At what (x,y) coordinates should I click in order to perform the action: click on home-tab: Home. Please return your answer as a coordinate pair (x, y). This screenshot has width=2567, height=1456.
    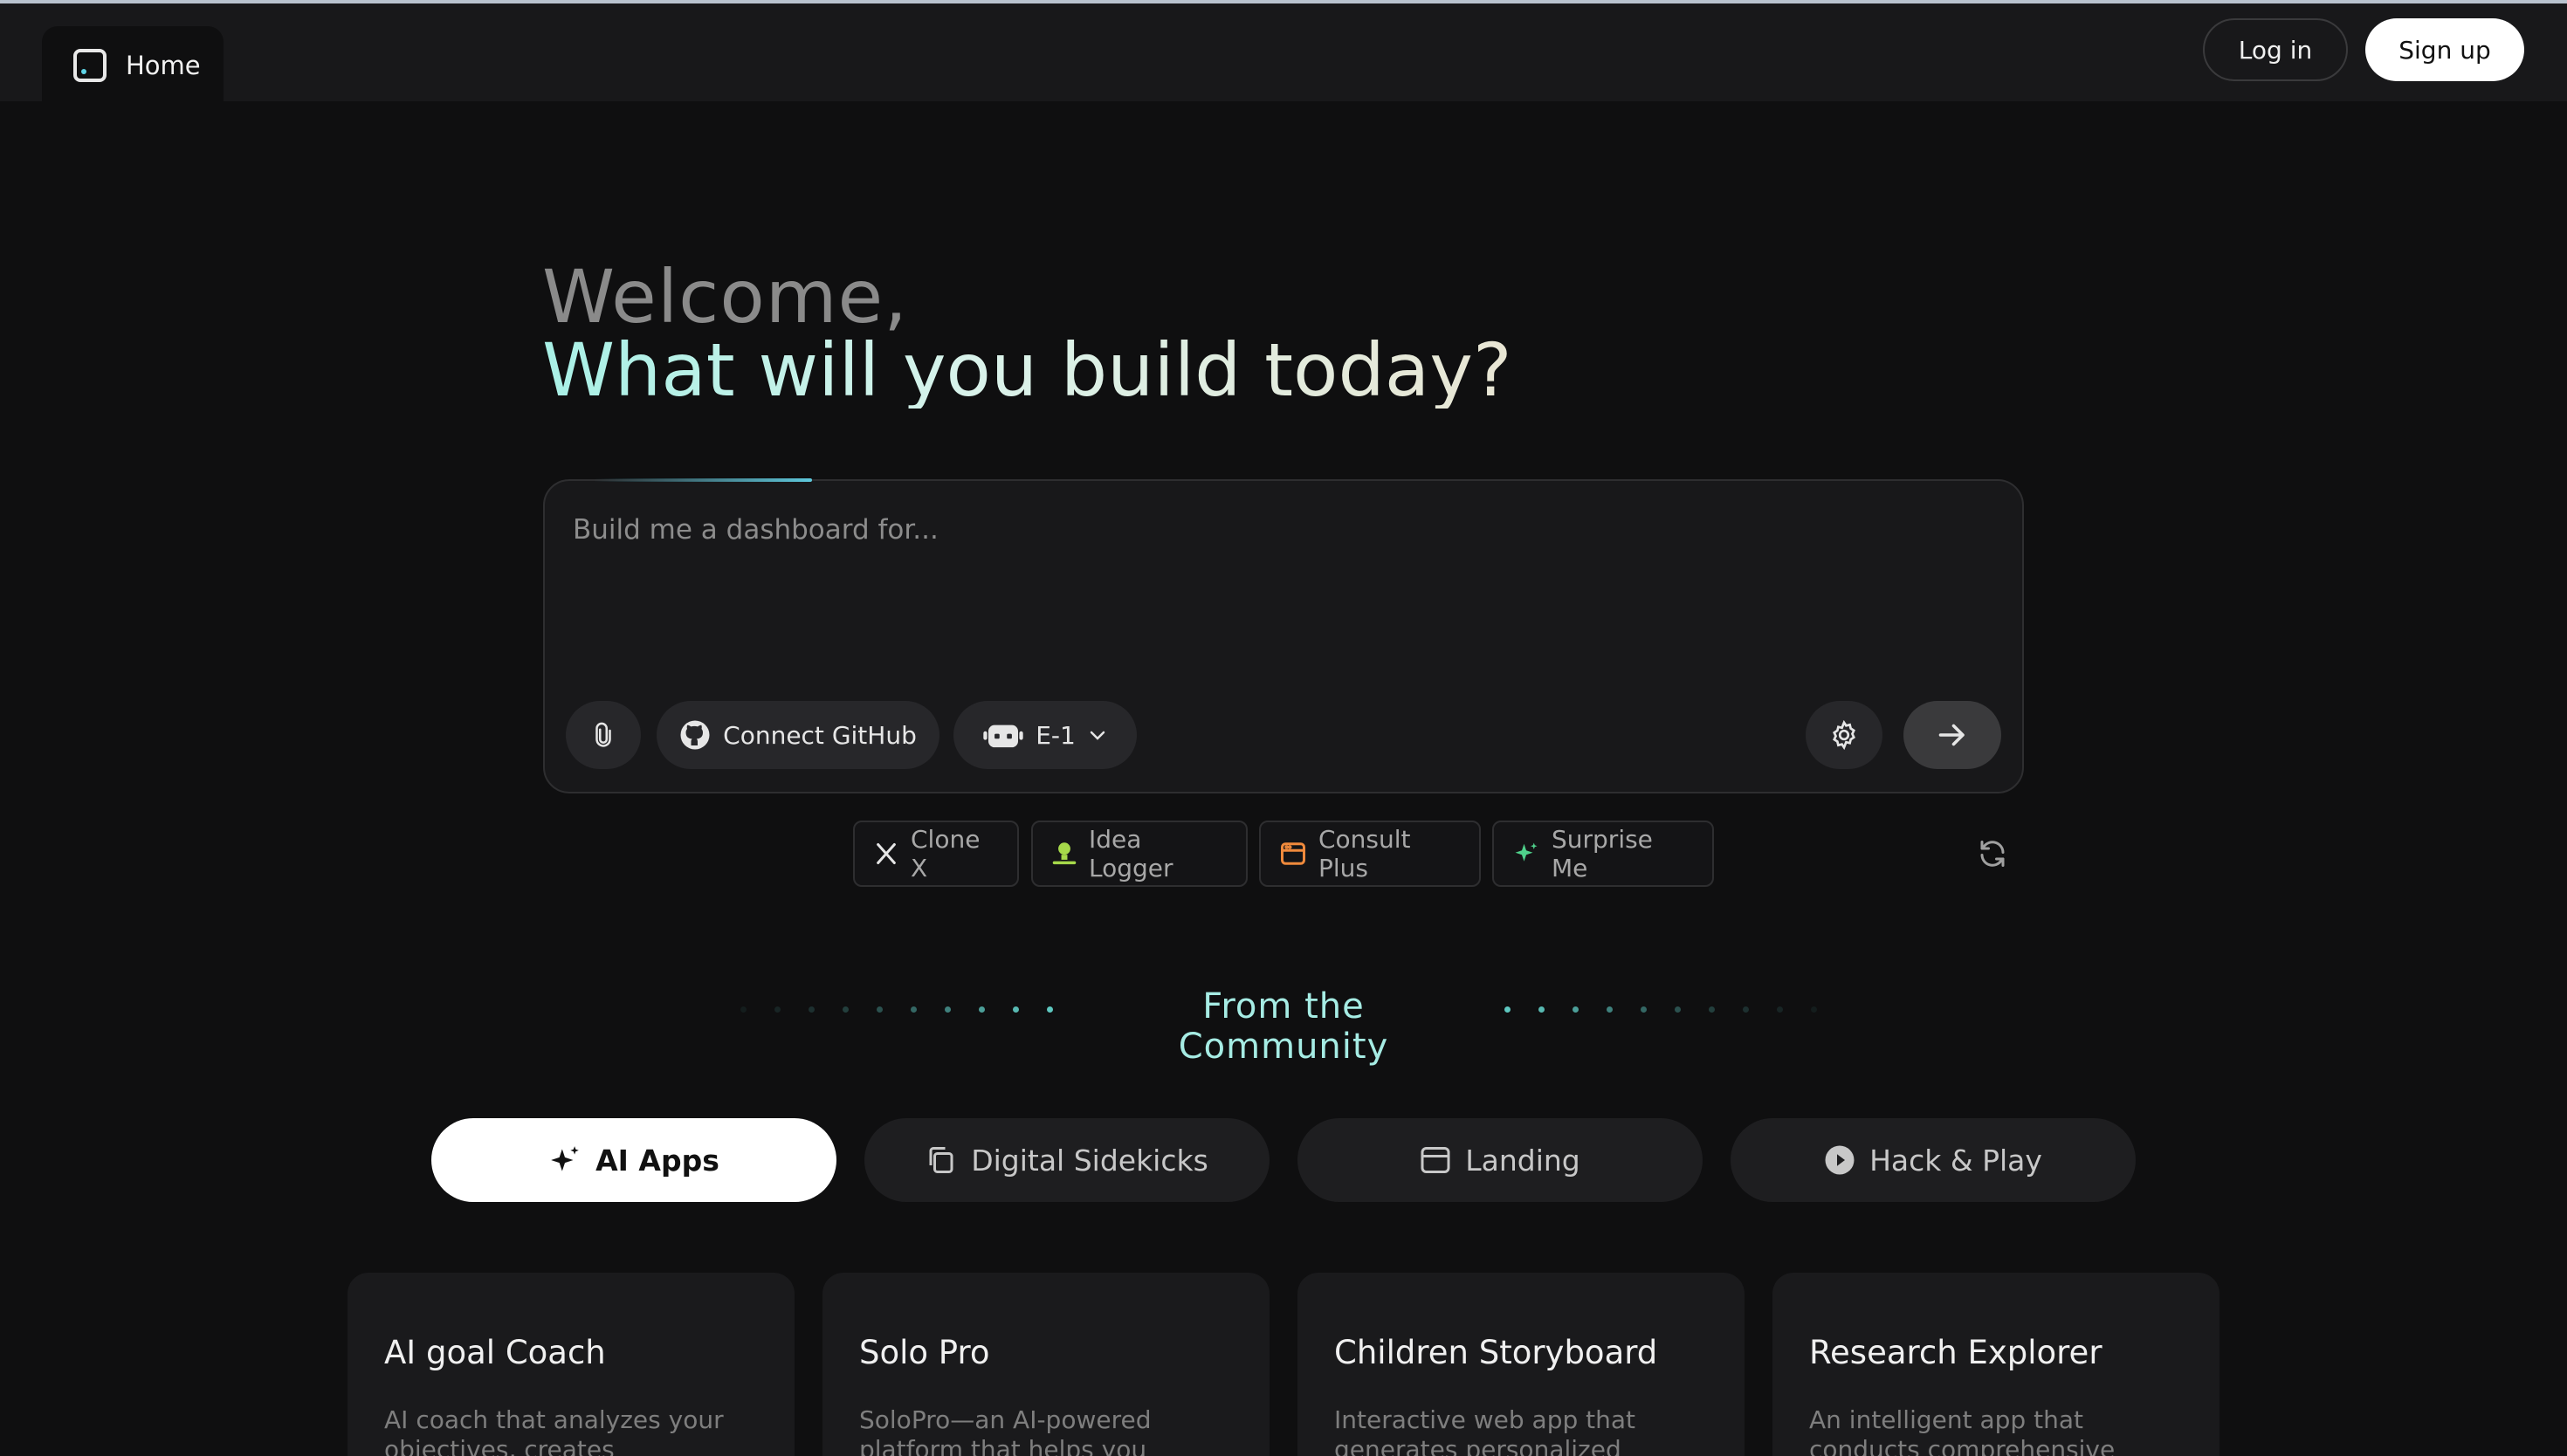
    Looking at the image, I should click on (133, 65).